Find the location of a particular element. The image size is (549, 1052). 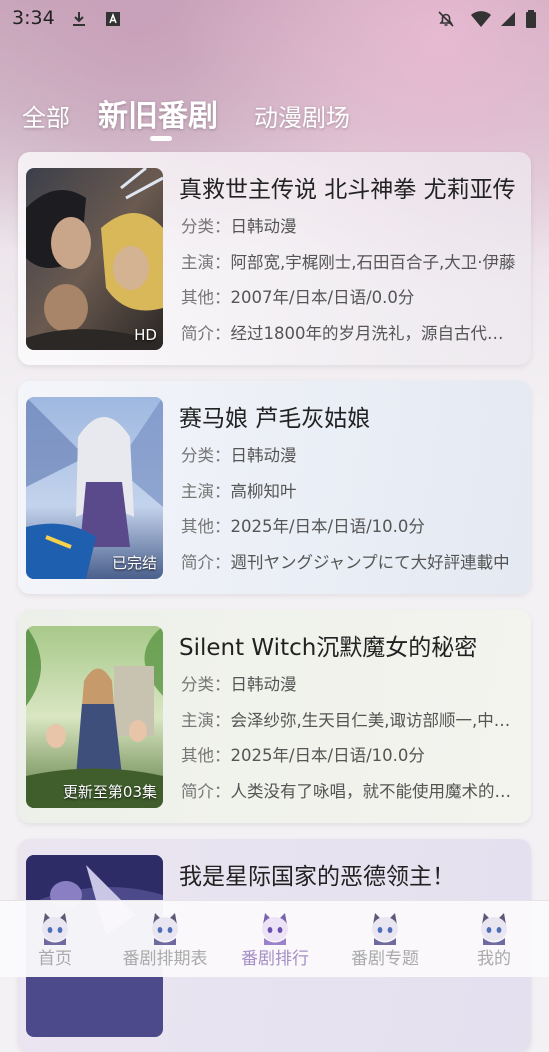

intro-row: 简介：人类没有了咏唱，就不能使用魔术的世界 is located at coordinates (350, 790).